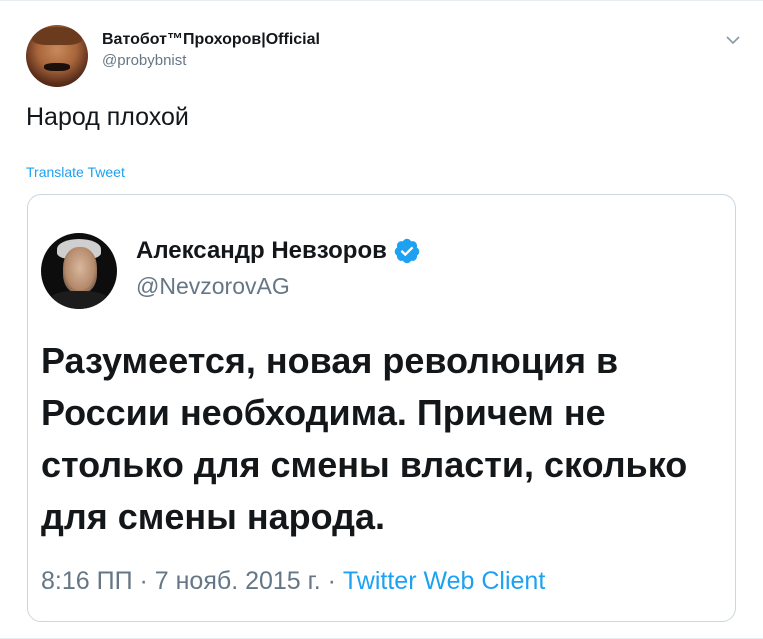 The height and width of the screenshot is (639, 763). What do you see at coordinates (211, 40) in the screenshot?
I see `display-name: Ватобот™Прохоров|Official` at bounding box center [211, 40].